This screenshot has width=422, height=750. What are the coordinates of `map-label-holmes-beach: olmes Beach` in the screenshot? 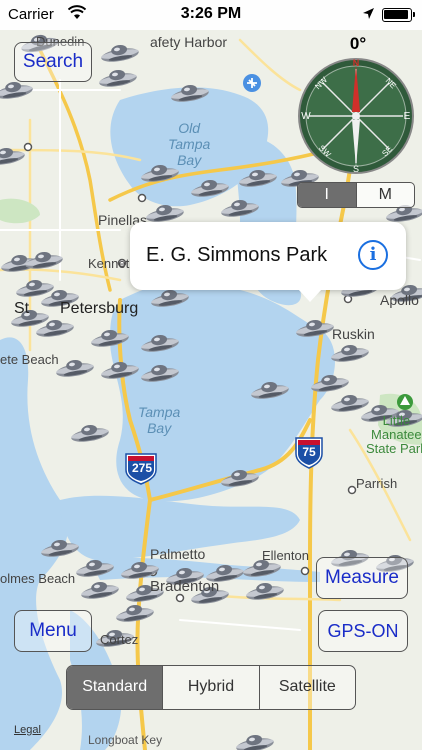 It's located at (38, 578).